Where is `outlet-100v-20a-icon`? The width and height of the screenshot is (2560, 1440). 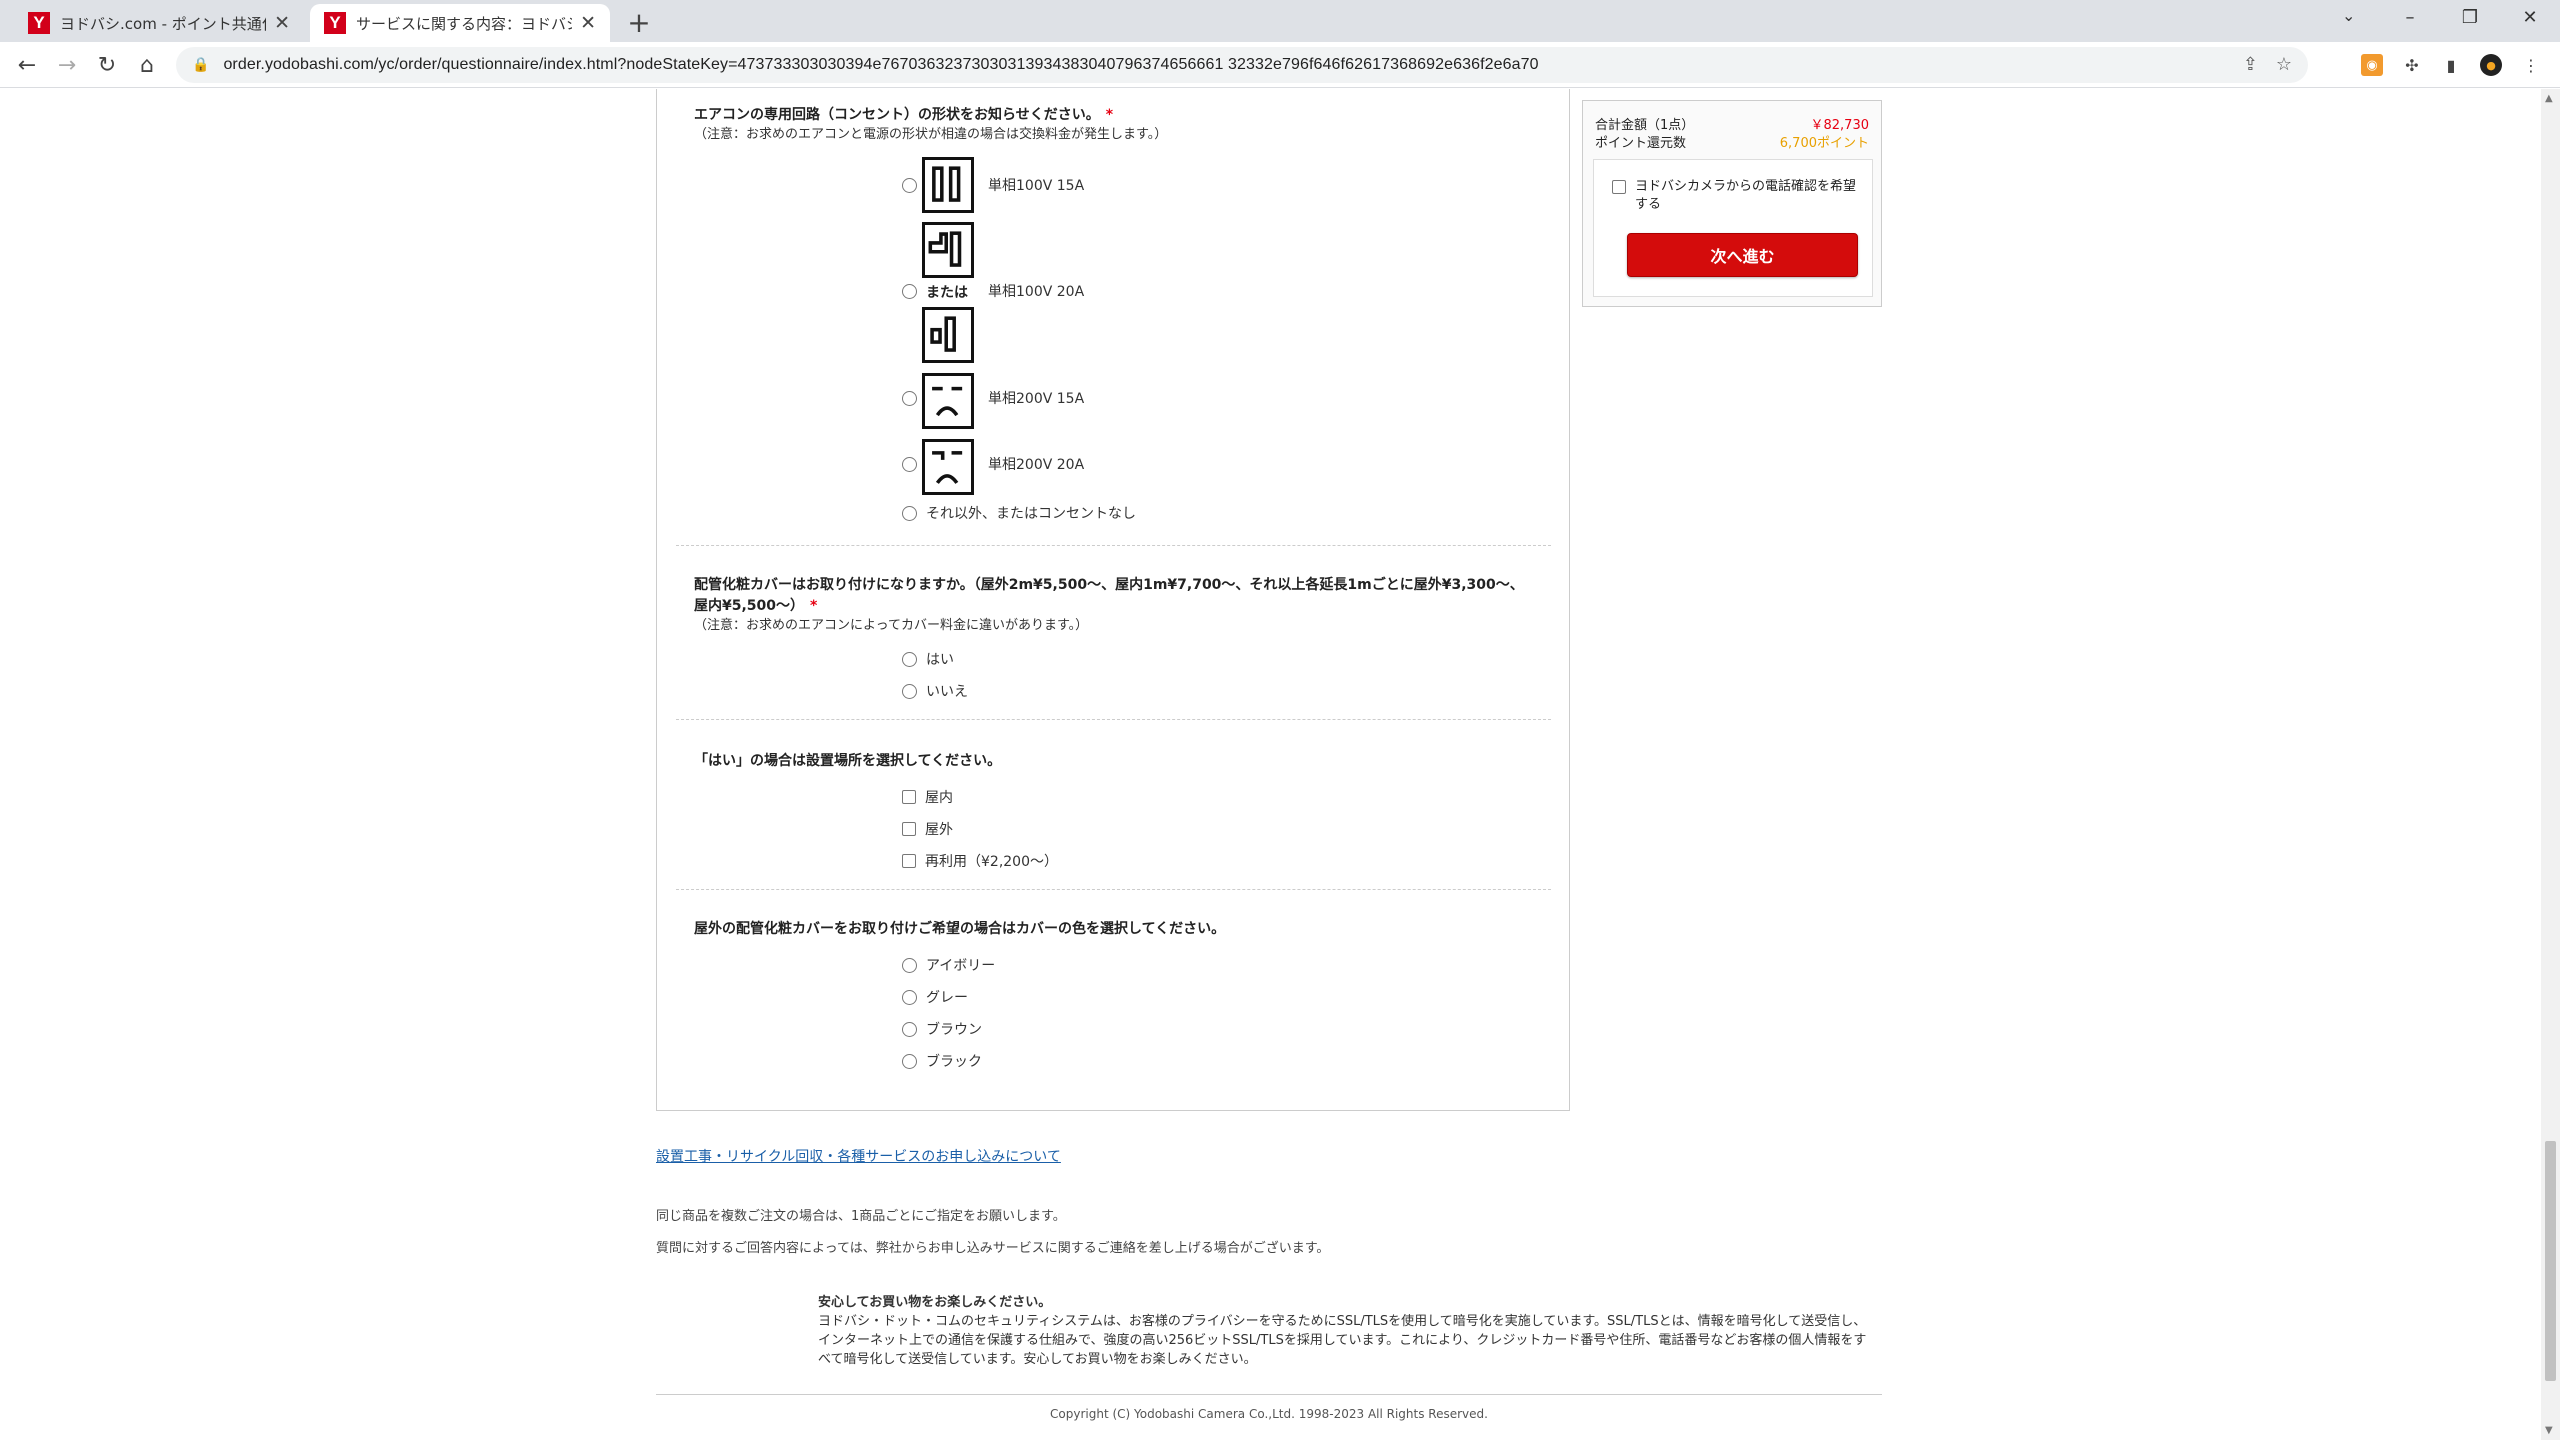 outlet-100v-20a-icon is located at coordinates (948, 250).